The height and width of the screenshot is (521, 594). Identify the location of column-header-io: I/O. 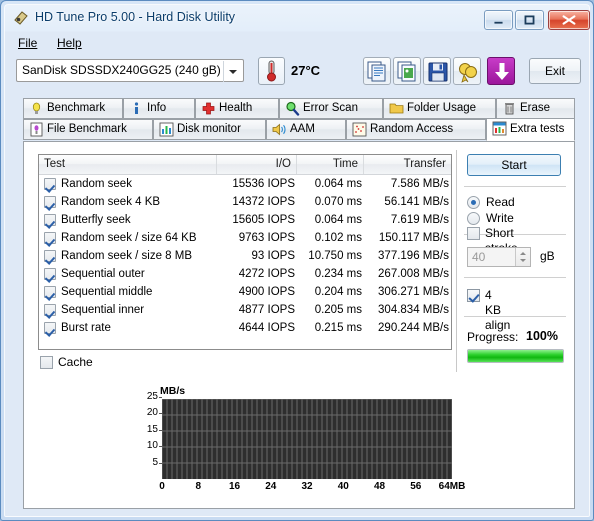
(257, 164).